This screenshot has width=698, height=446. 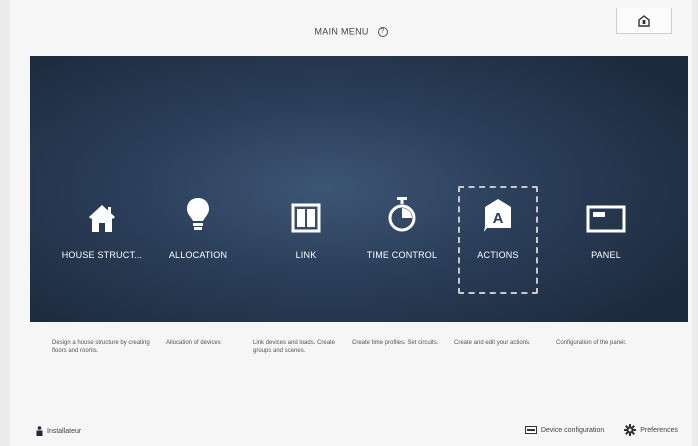 I want to click on preferences-link: Preferences, so click(x=651, y=430).